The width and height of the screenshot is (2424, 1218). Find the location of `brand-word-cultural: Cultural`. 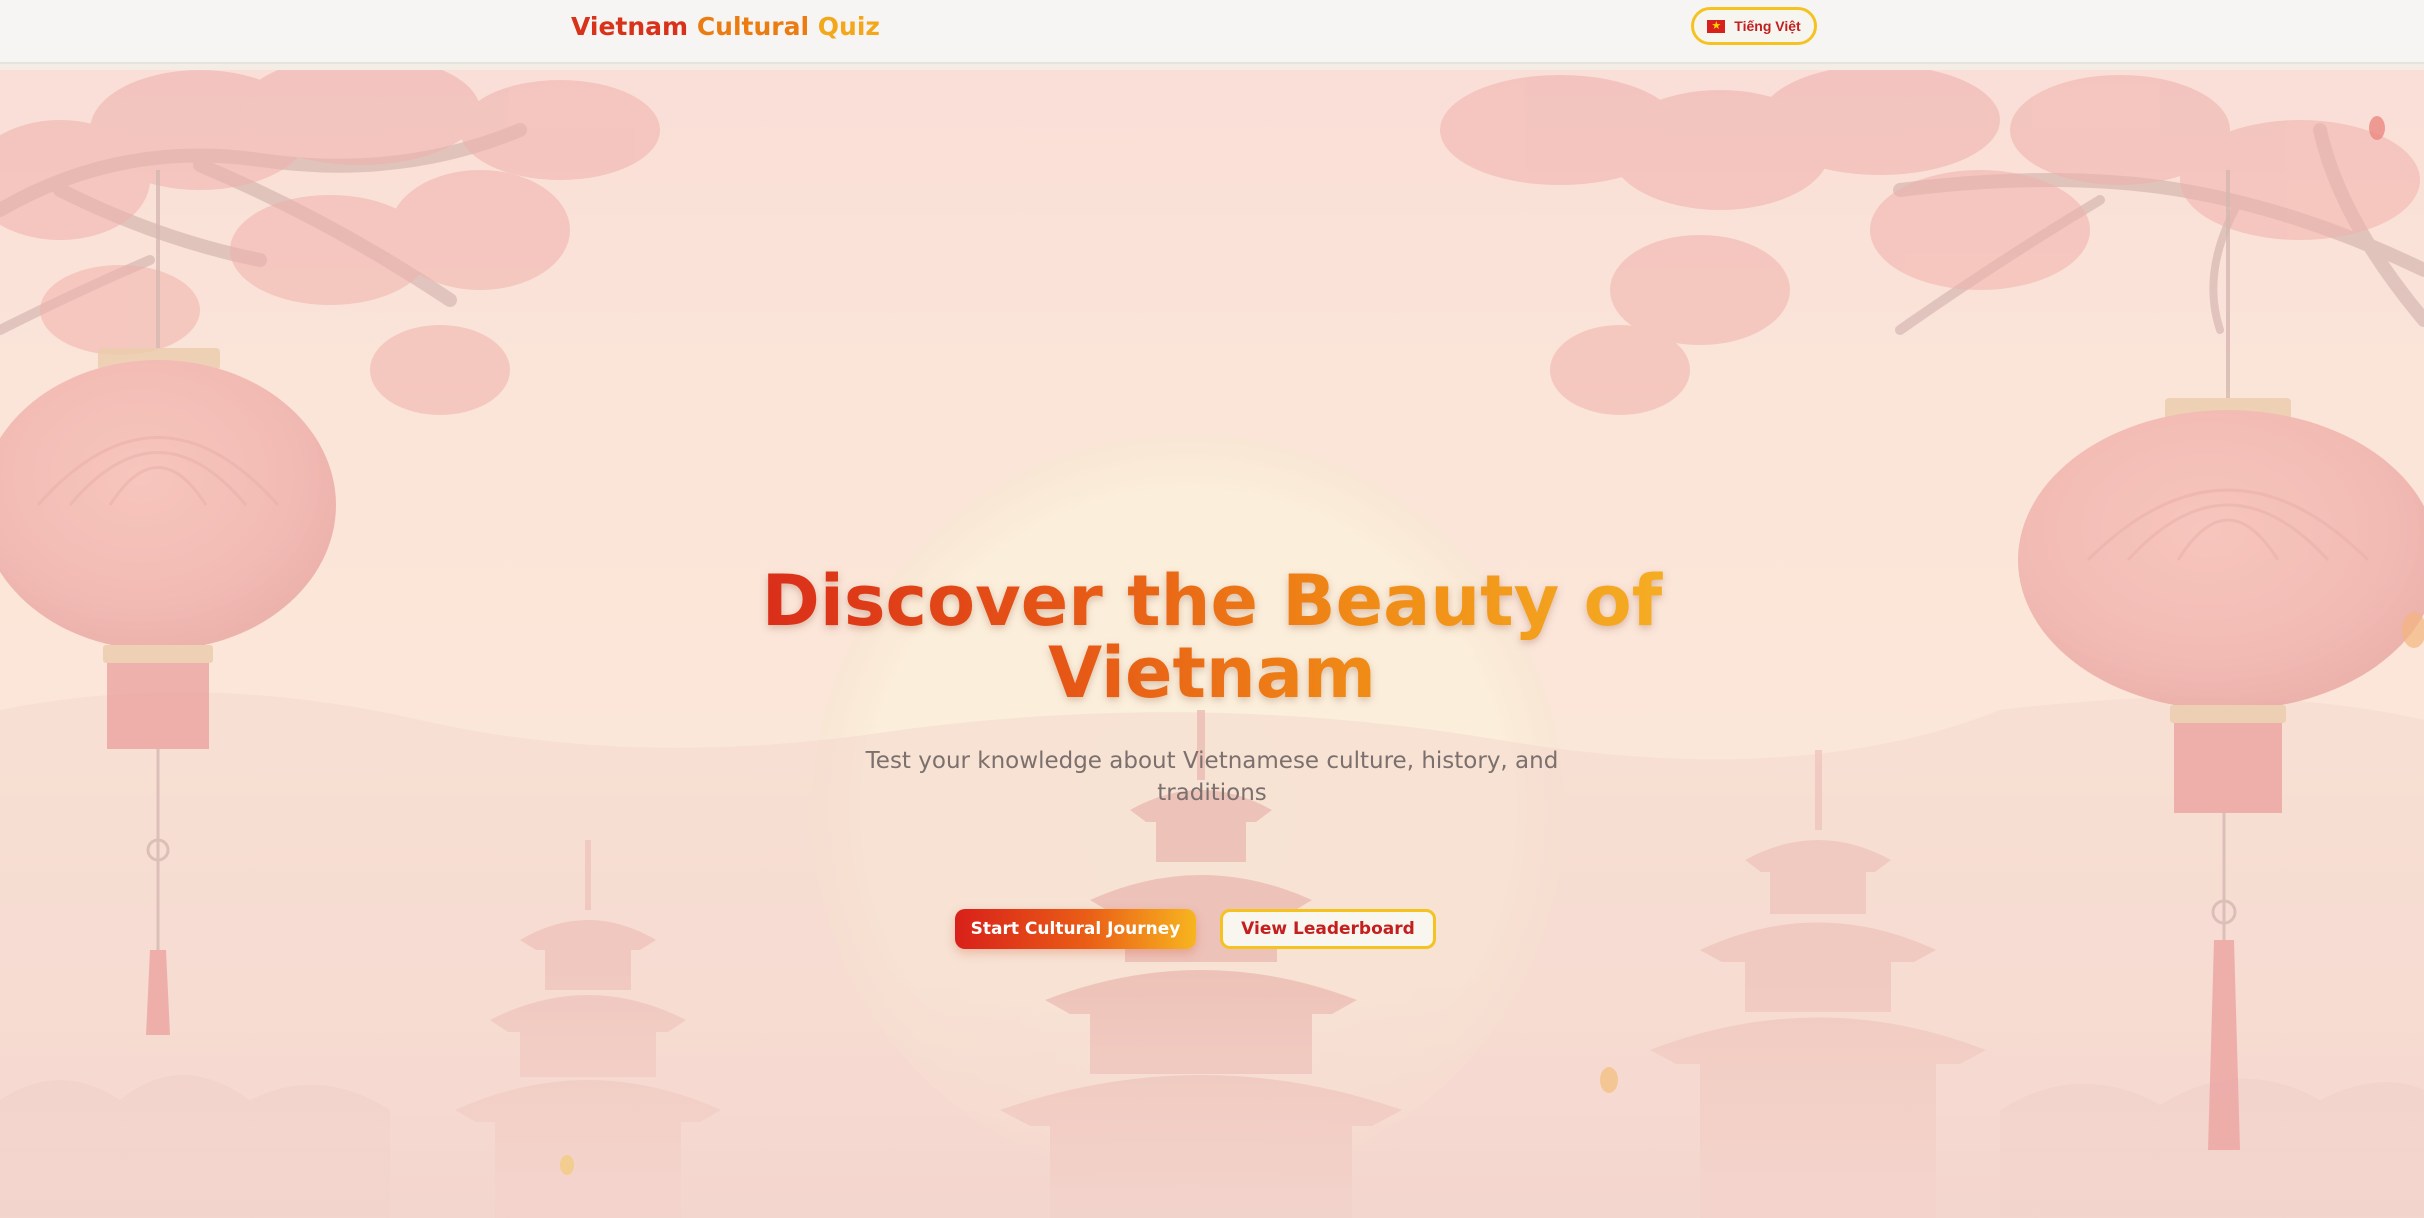

brand-word-cultural: Cultural is located at coordinates (753, 26).